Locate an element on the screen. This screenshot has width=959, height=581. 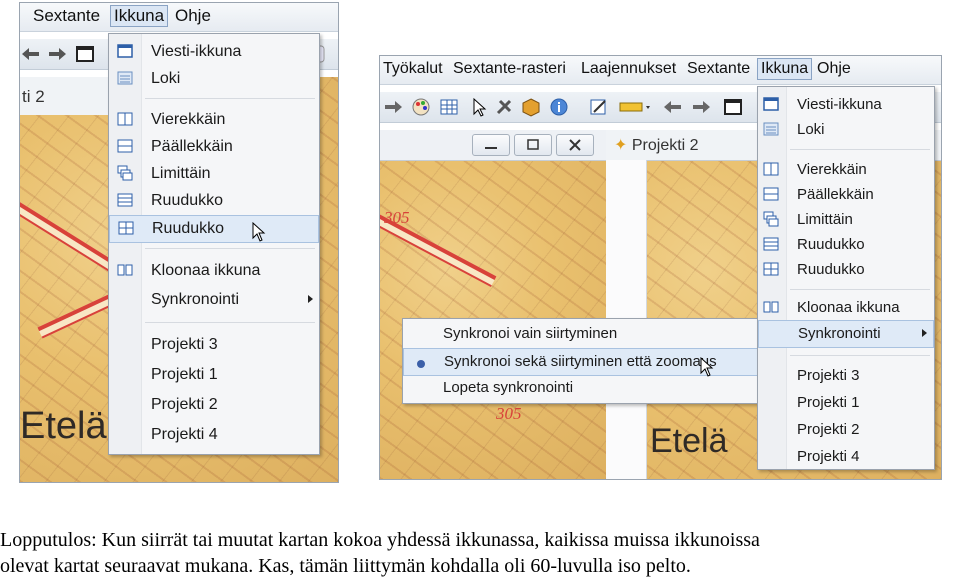
menu-tyokalut: Työkalut is located at coordinates (413, 69).